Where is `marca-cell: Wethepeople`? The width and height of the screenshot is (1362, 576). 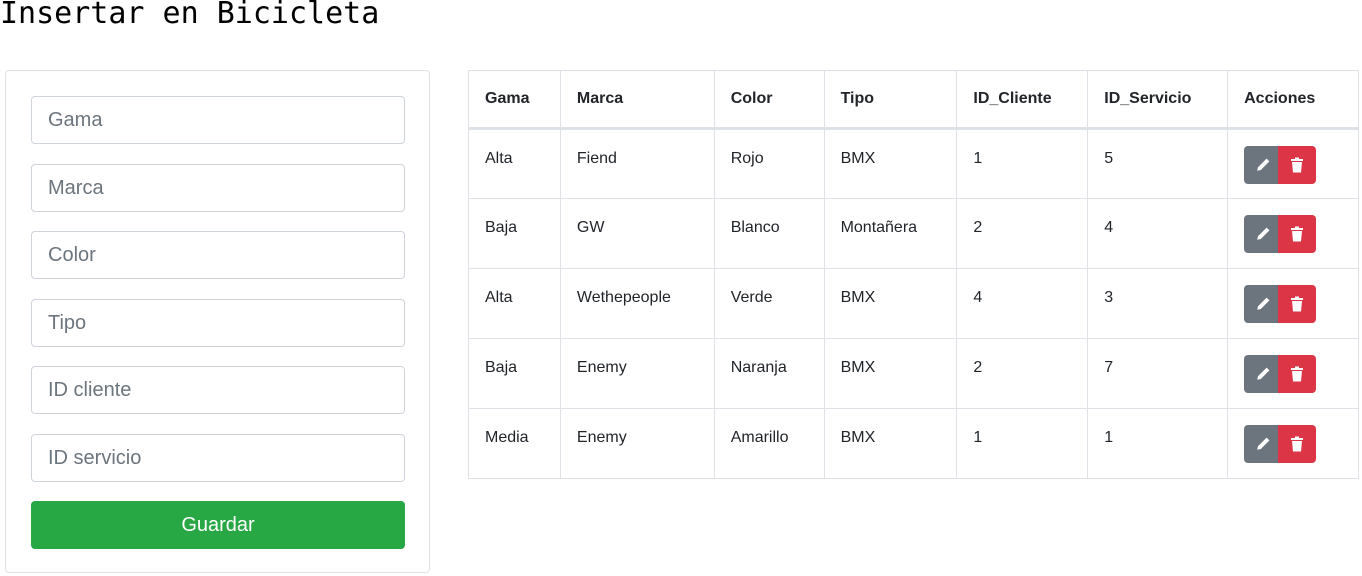 marca-cell: Wethepeople is located at coordinates (637, 303).